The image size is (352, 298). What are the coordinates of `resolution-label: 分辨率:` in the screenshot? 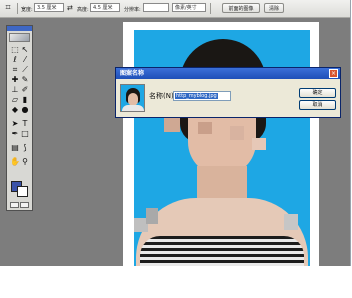 It's located at (132, 10).